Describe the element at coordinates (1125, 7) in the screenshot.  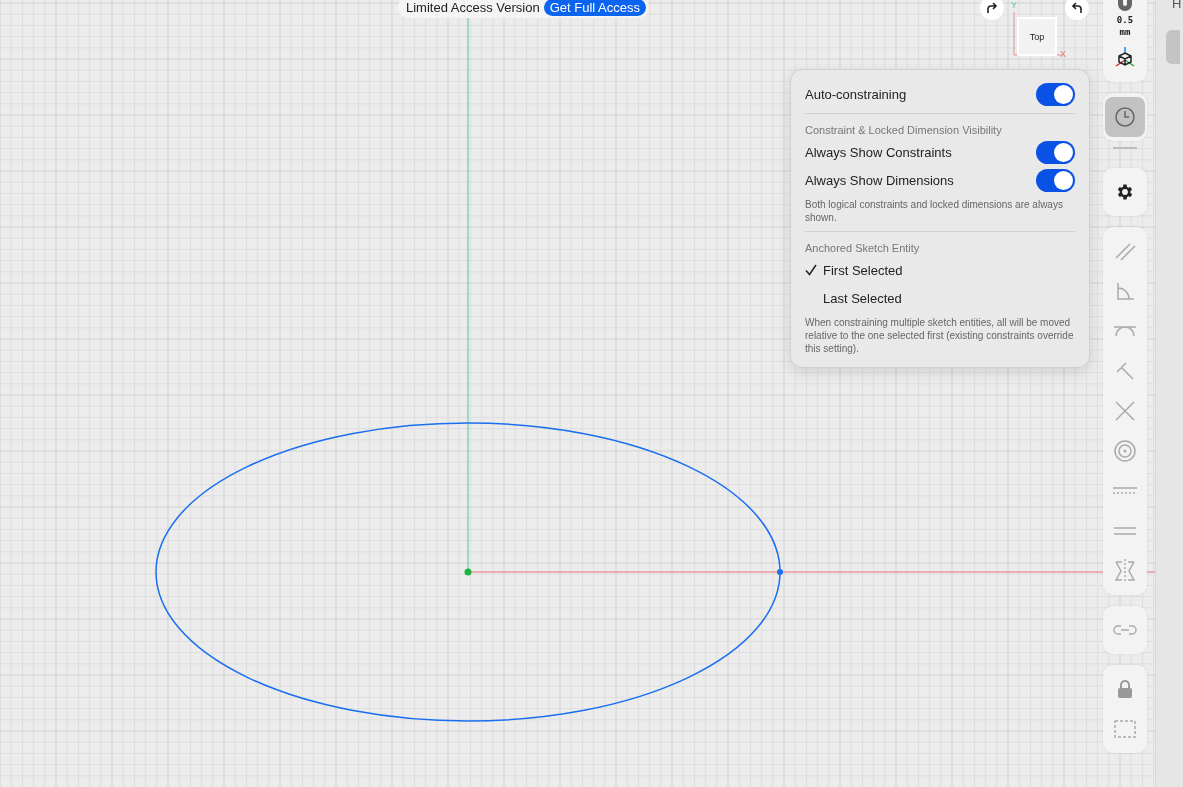
I see `magnet-icon` at that location.